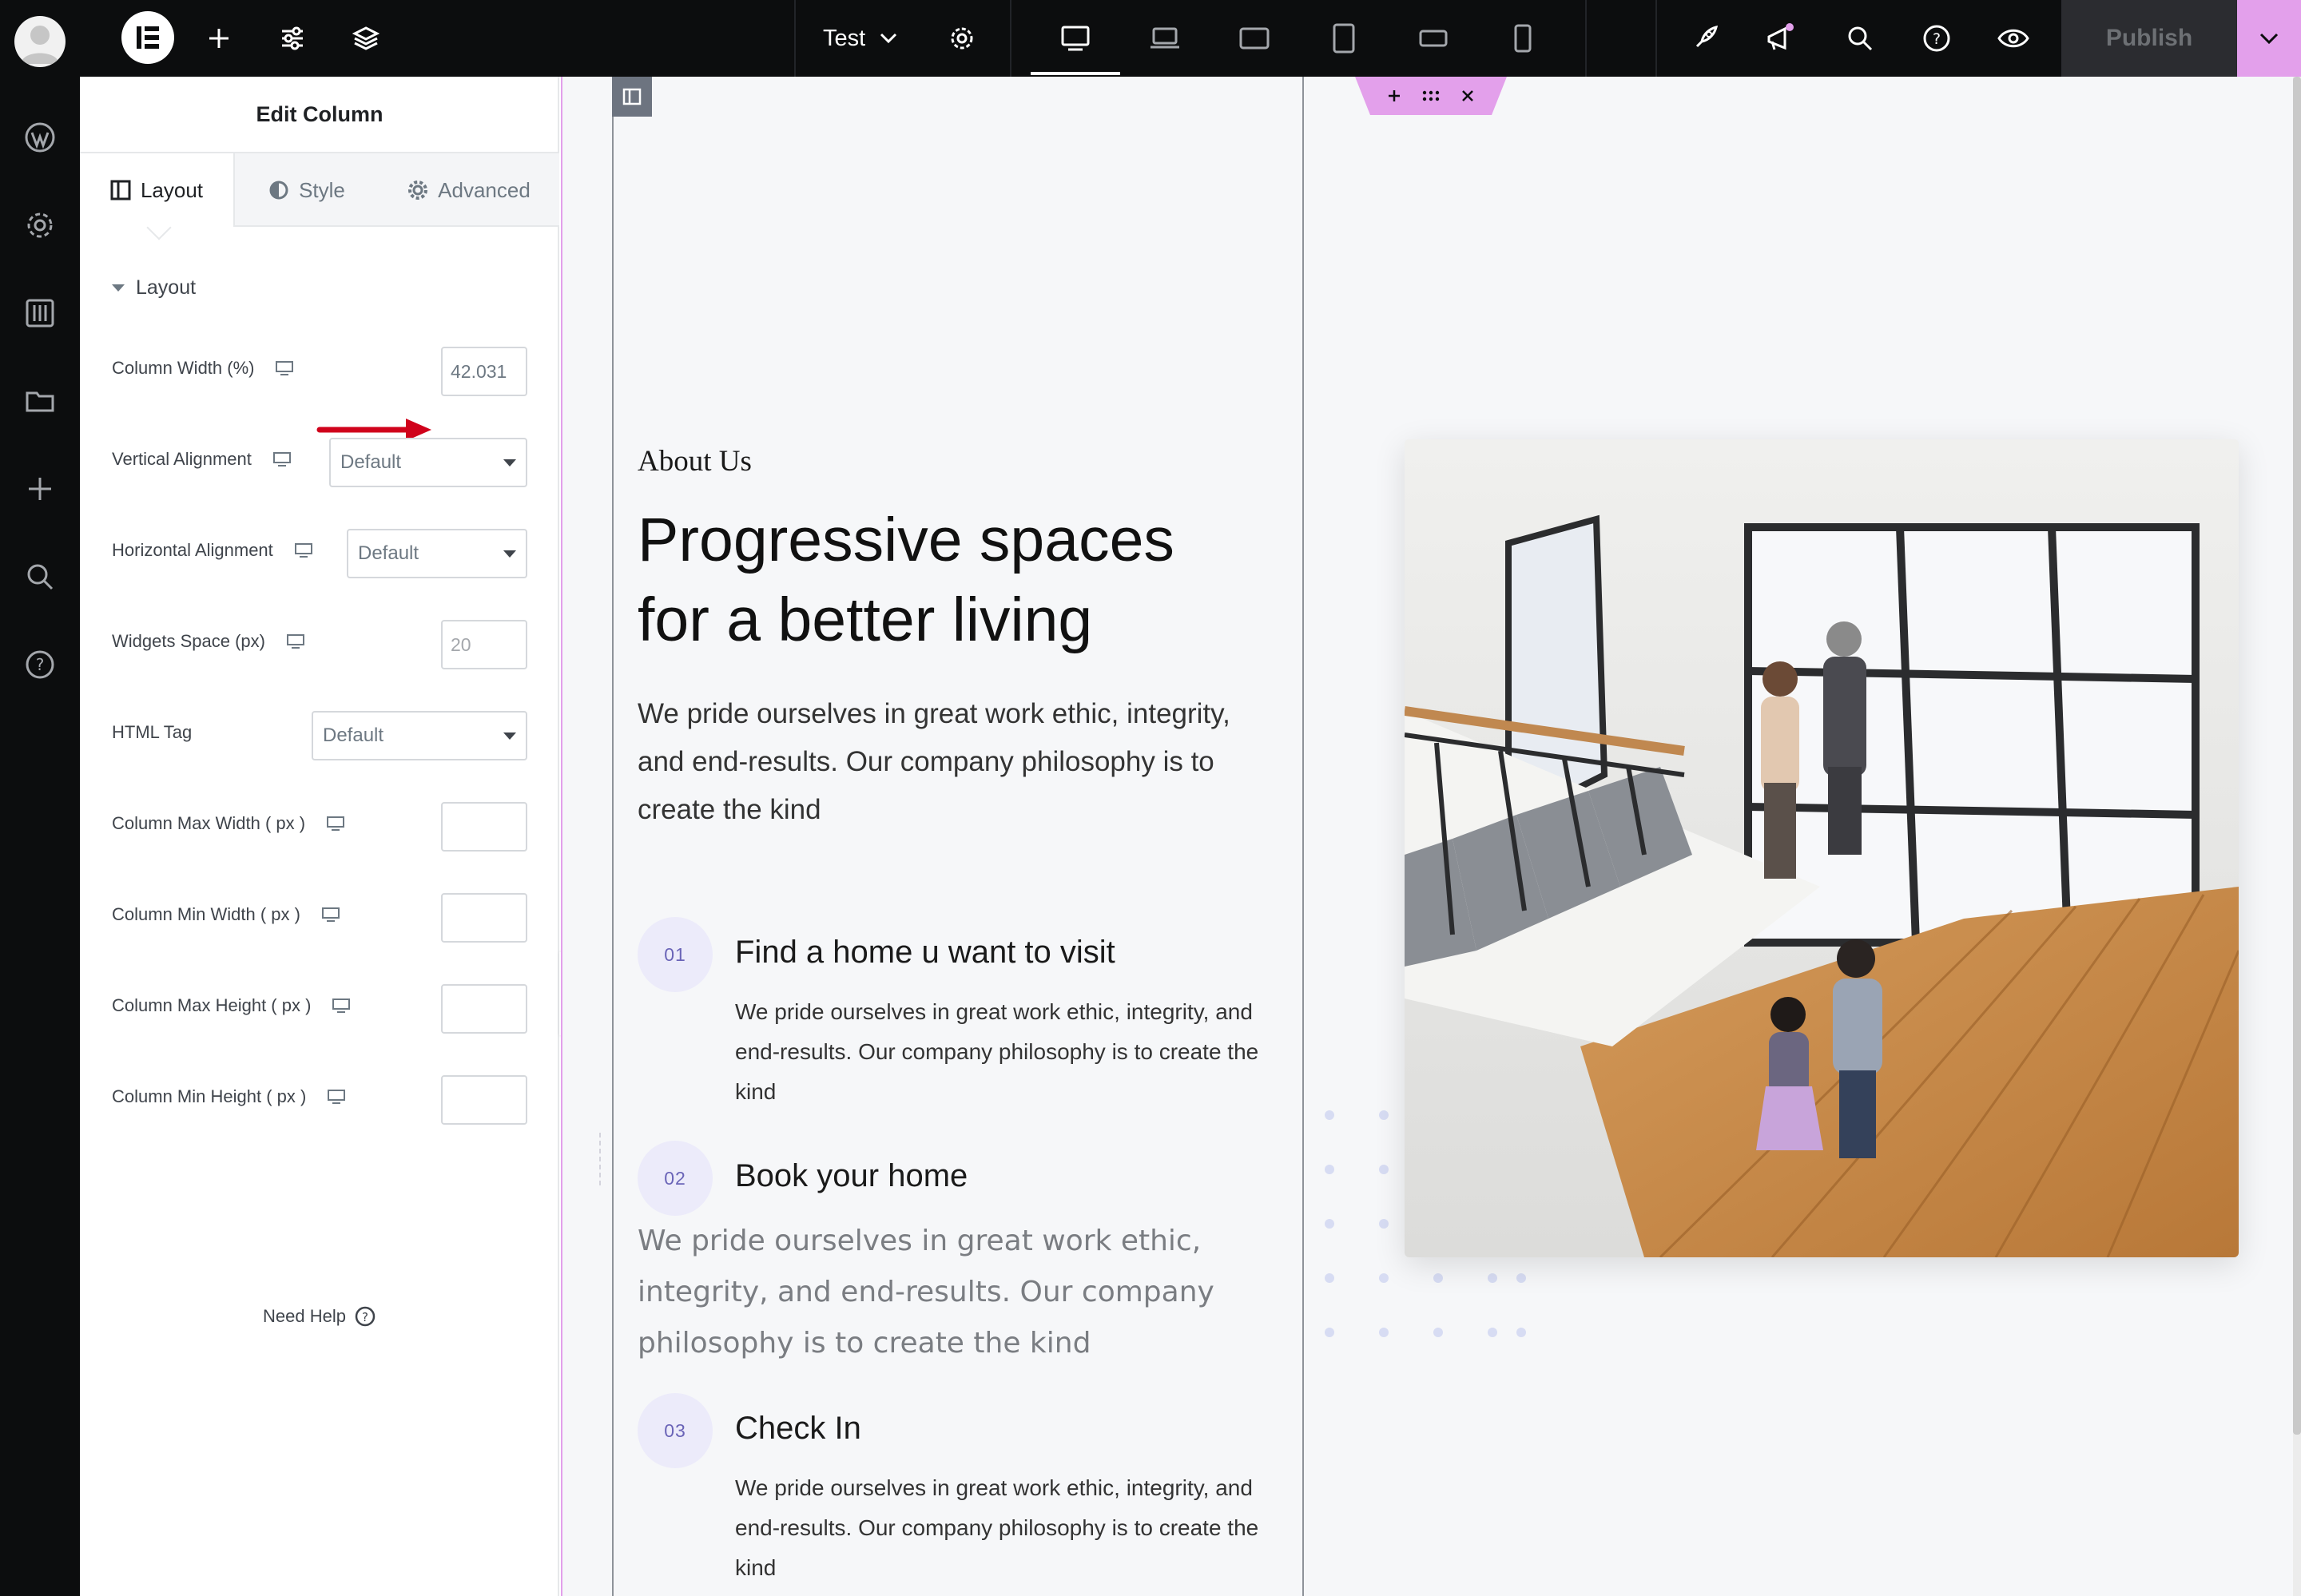 Image resolution: width=2301 pixels, height=1596 pixels. I want to click on canvas-scrollbar, so click(2297, 836).